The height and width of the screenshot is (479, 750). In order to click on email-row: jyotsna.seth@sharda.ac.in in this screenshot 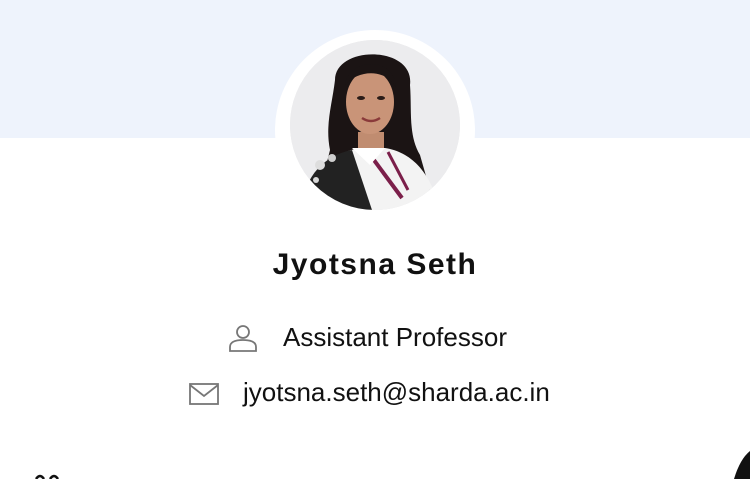, I will do `click(375, 392)`.